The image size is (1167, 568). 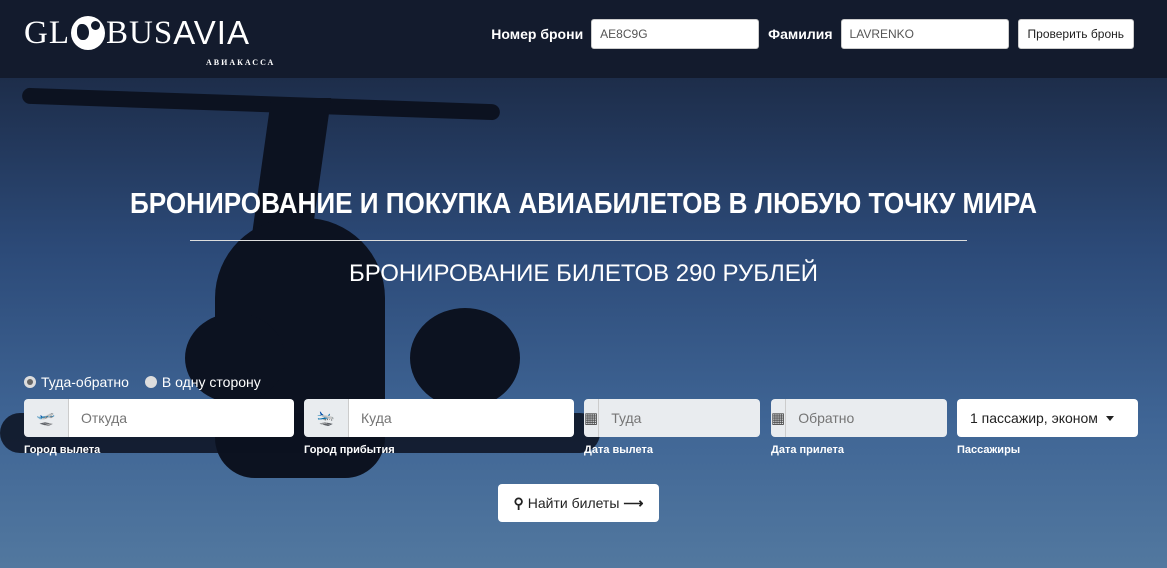 What do you see at coordinates (633, 502) in the screenshot?
I see `arrow-right-icon: ⟶` at bounding box center [633, 502].